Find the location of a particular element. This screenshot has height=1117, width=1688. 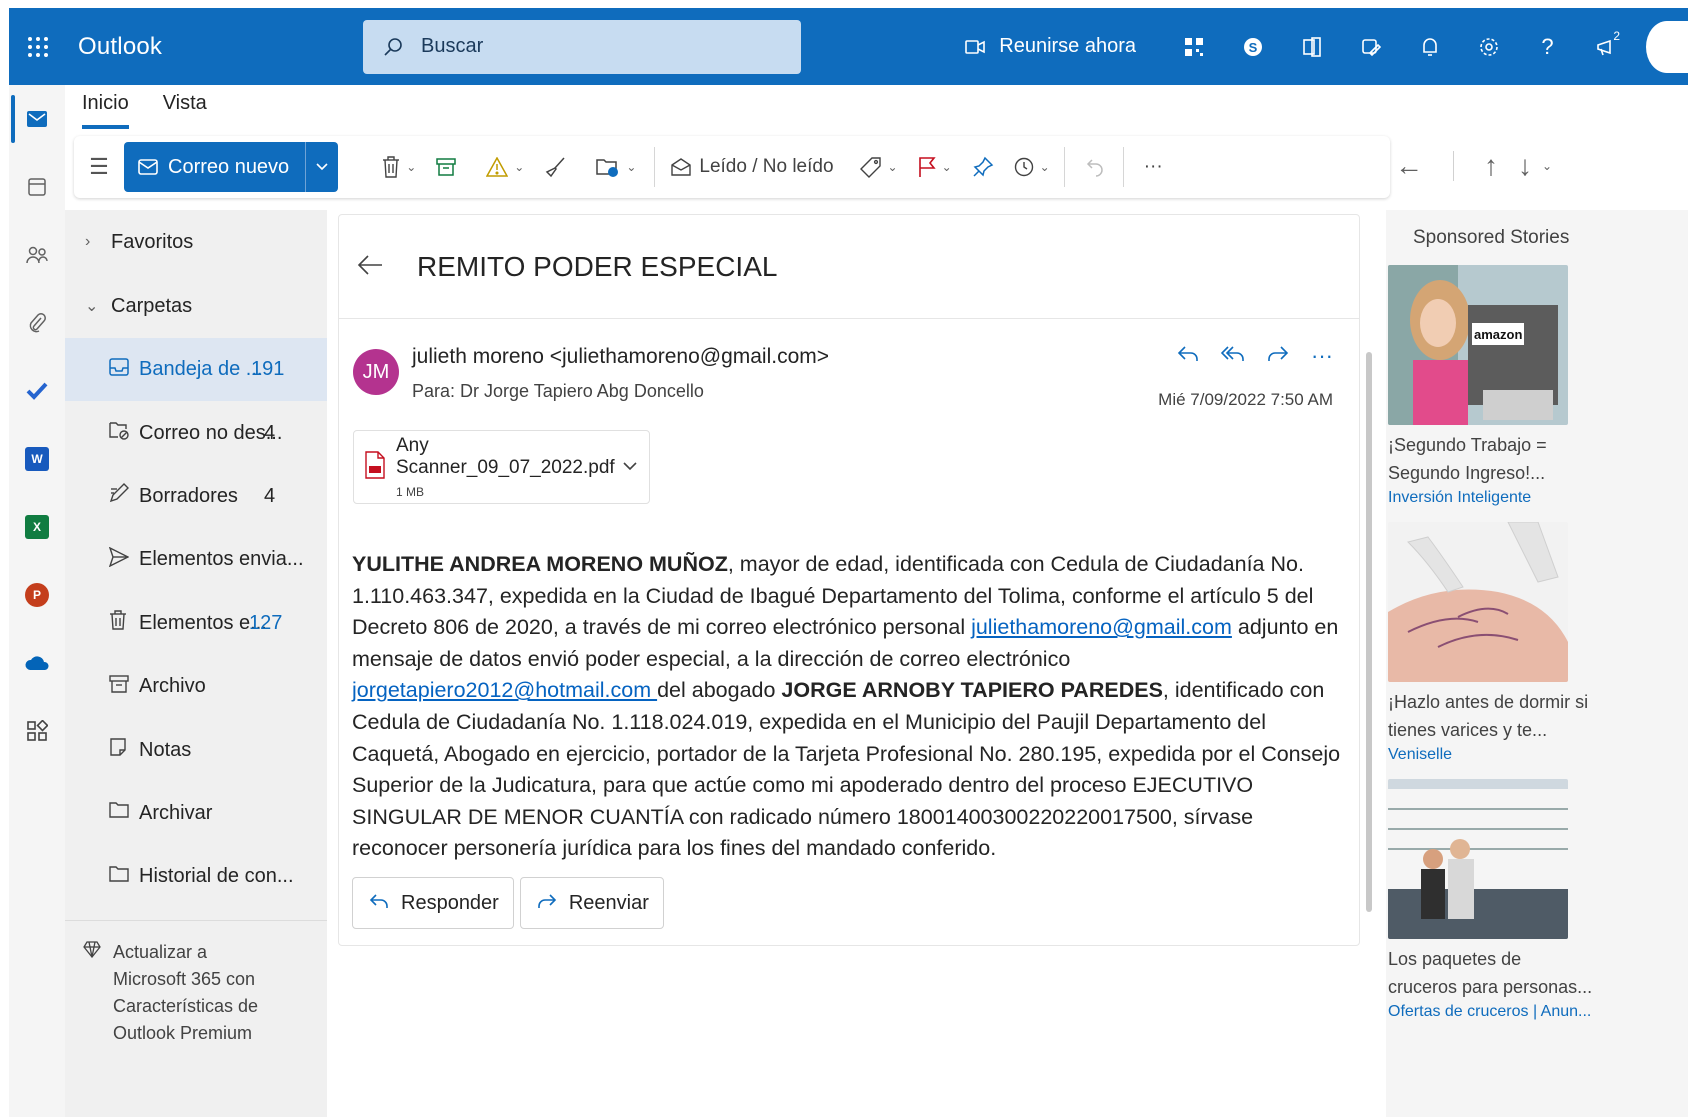

more-icon: ··· is located at coordinates (1322, 356).